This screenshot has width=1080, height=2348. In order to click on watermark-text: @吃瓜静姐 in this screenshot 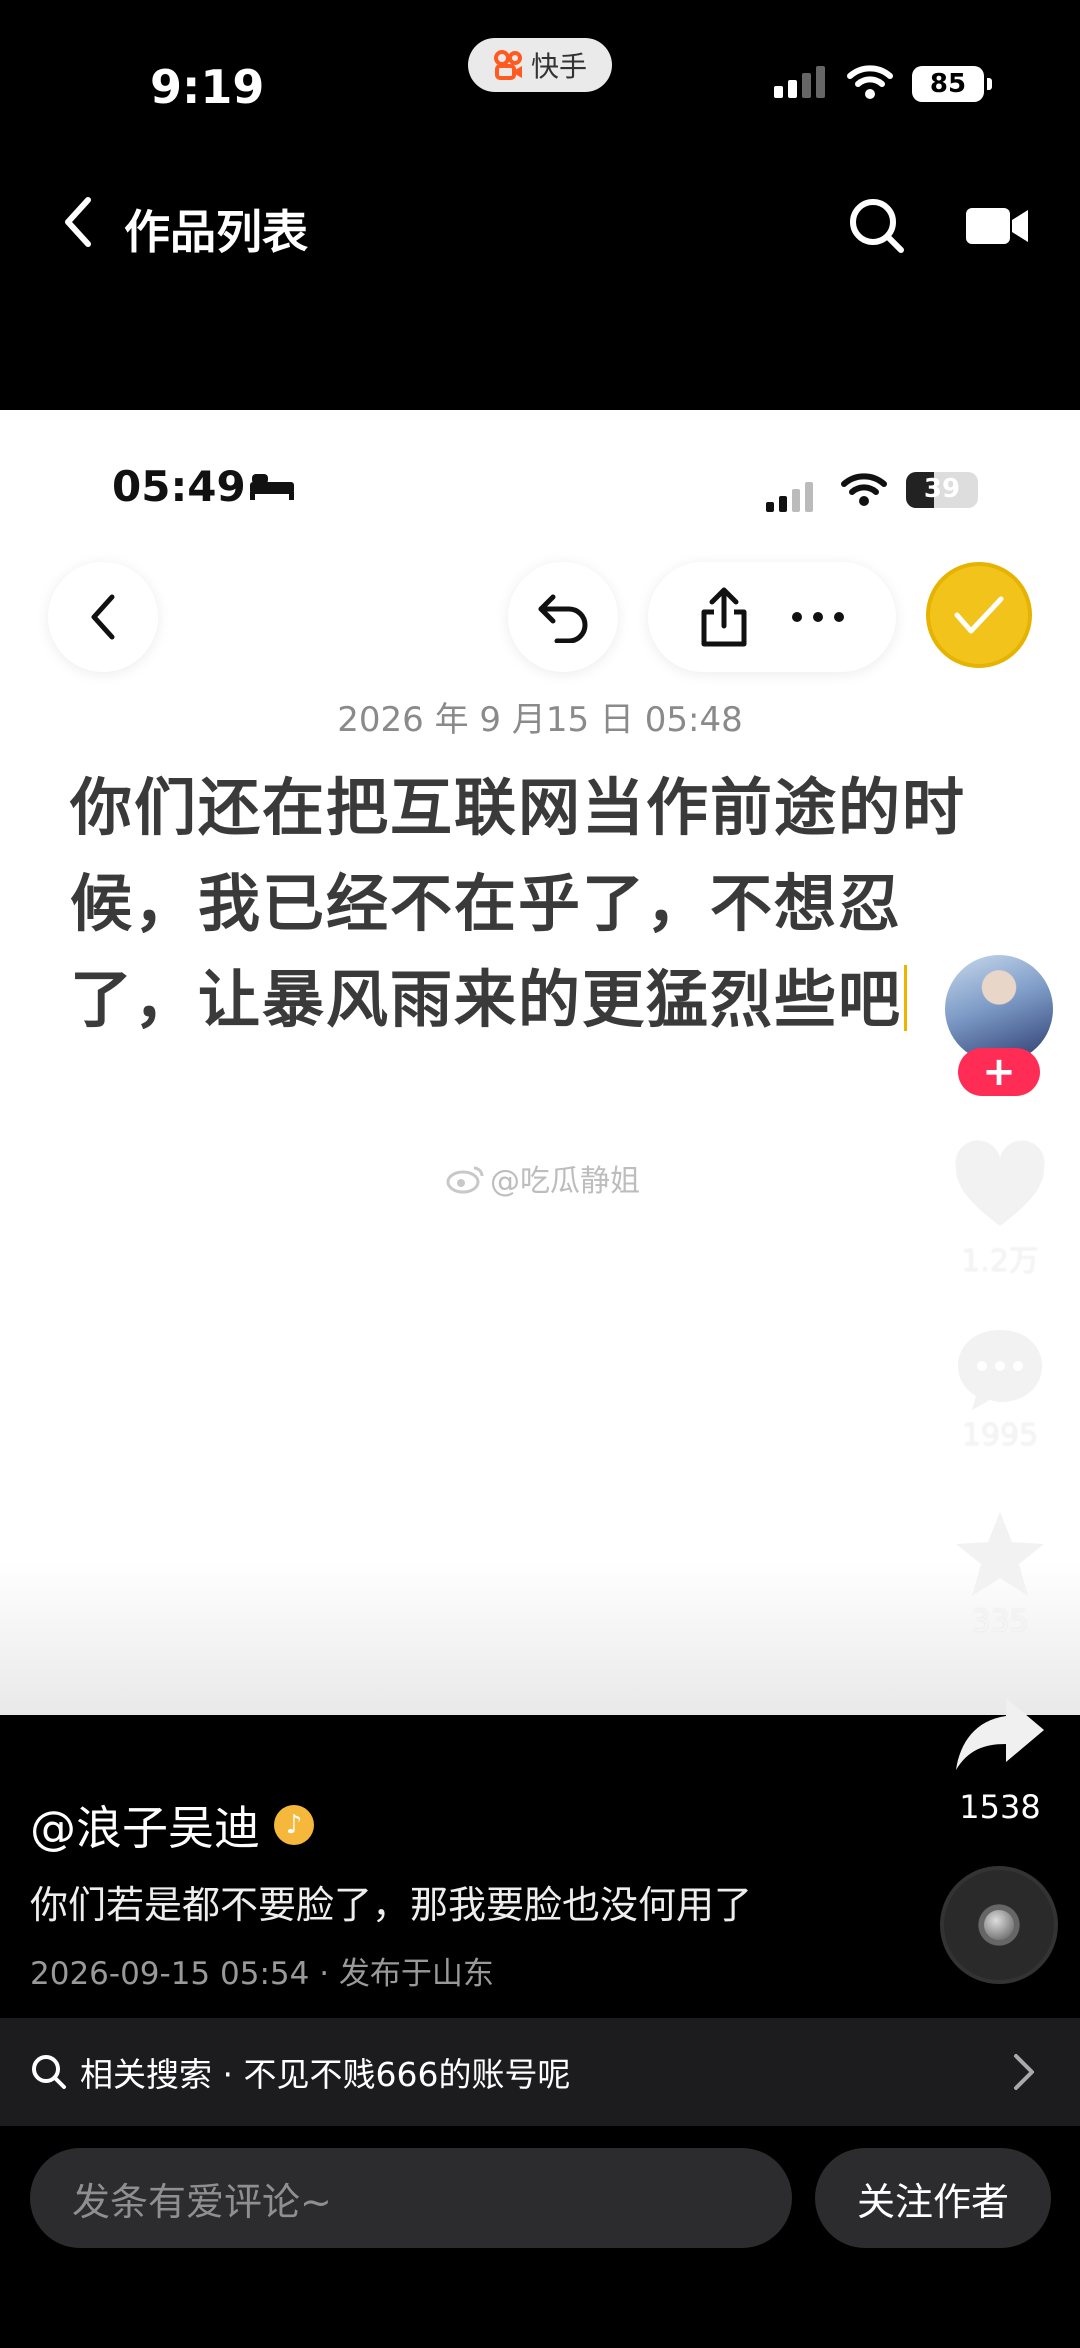, I will do `click(565, 1181)`.